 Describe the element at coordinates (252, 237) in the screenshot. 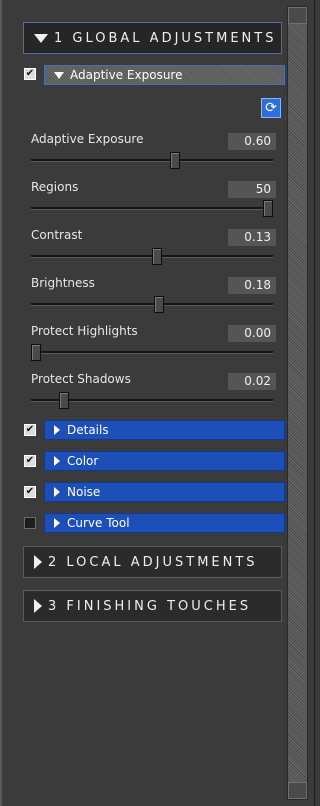

I see `slider-value-field: 0.13` at that location.